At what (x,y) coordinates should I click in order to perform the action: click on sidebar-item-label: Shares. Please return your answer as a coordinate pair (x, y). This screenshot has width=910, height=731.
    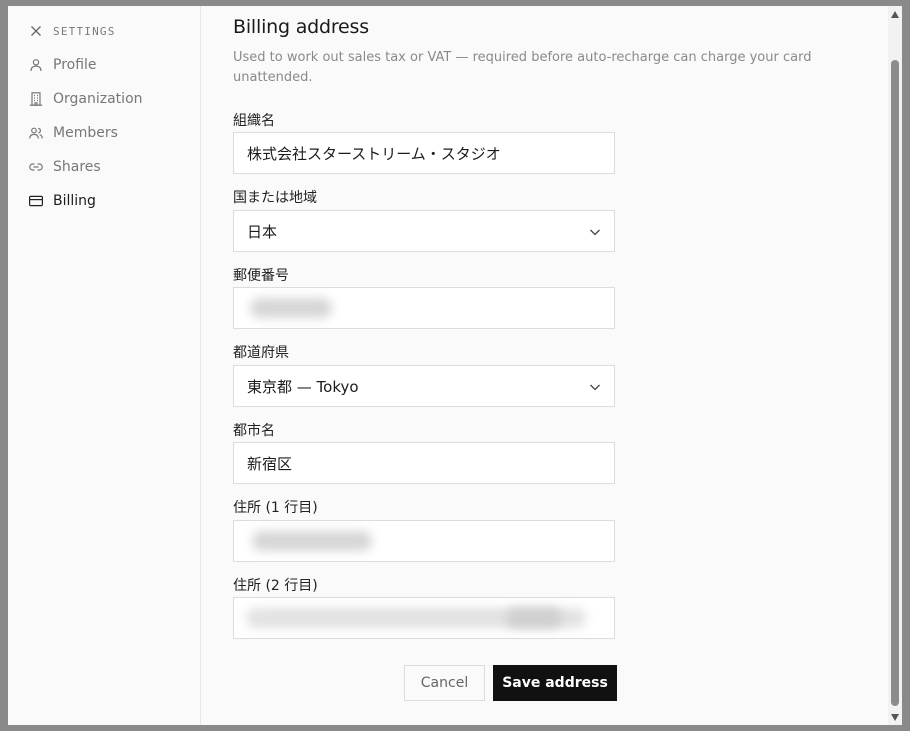
    Looking at the image, I should click on (77, 167).